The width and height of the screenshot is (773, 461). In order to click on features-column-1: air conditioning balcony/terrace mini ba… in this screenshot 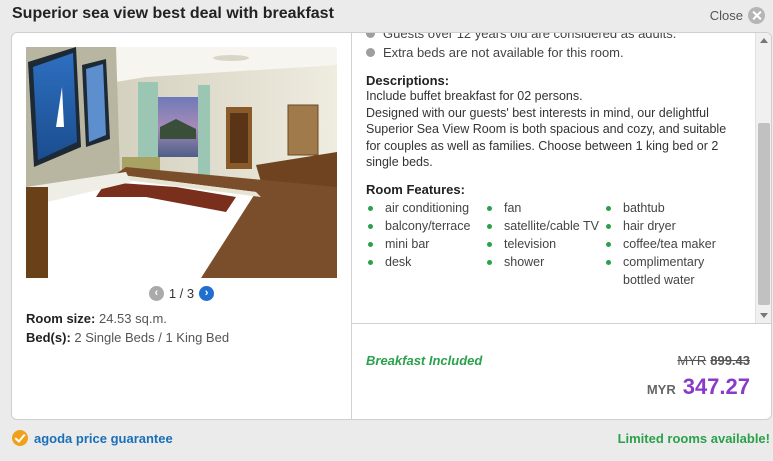, I will do `click(425, 244)`.